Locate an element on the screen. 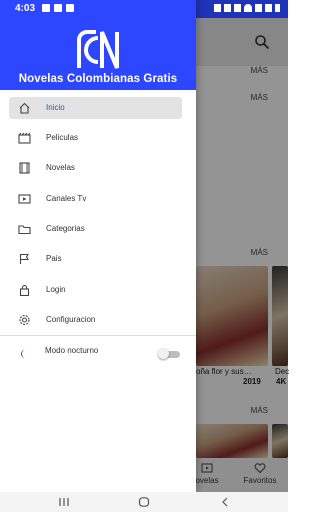 The width and height of the screenshot is (320, 512). menu-item-label: Novelas is located at coordinates (60, 167).